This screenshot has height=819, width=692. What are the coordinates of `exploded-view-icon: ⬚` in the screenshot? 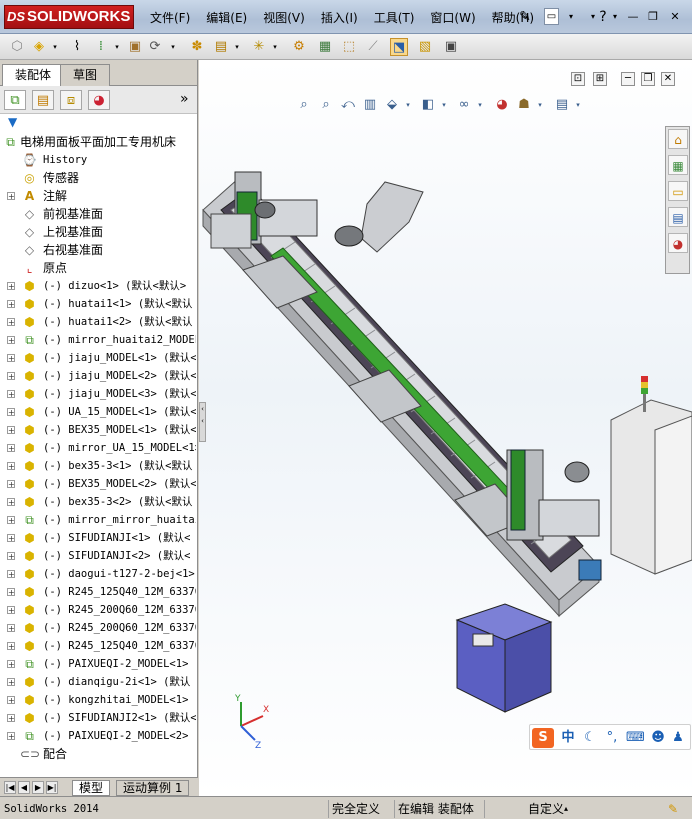 It's located at (349, 47).